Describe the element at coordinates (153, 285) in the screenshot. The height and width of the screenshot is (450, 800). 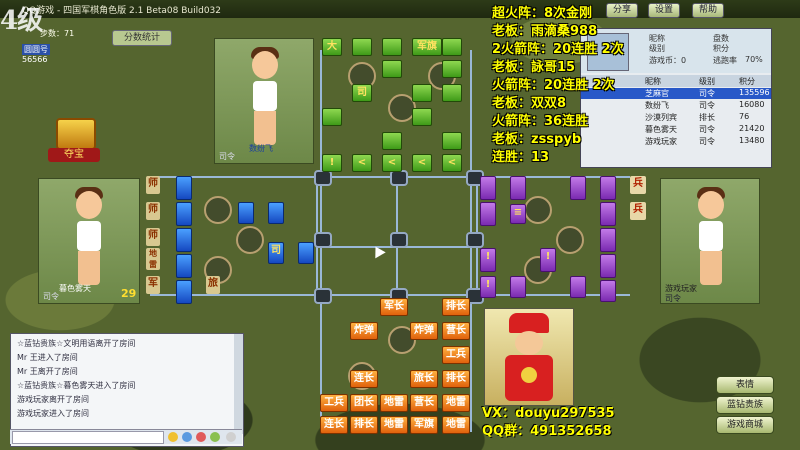
I see `piece-tan: 军` at that location.